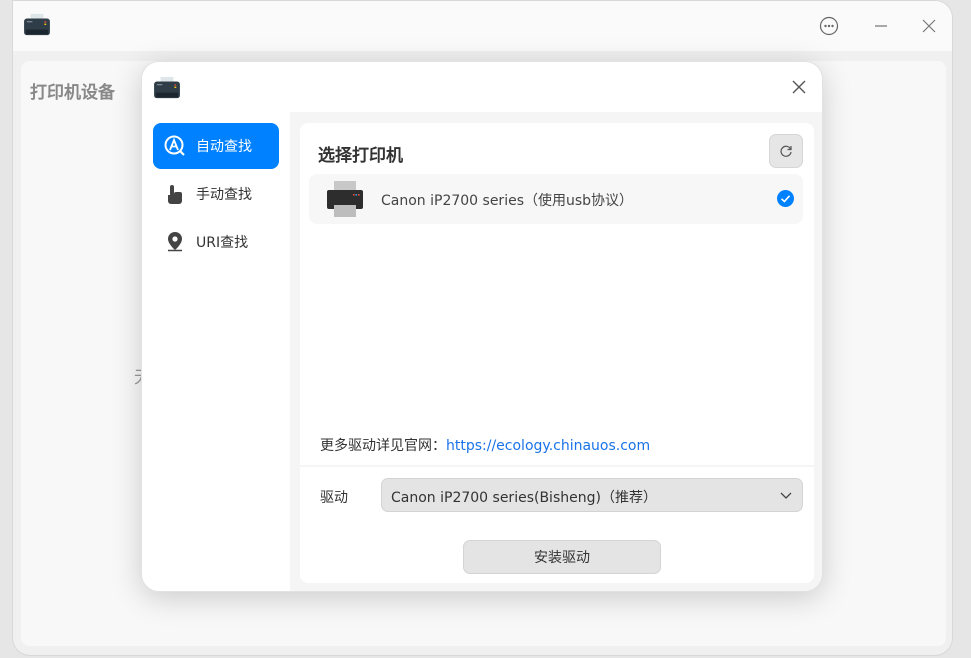 The image size is (971, 658). Describe the element at coordinates (829, 26) in the screenshot. I see `more-icon` at that location.